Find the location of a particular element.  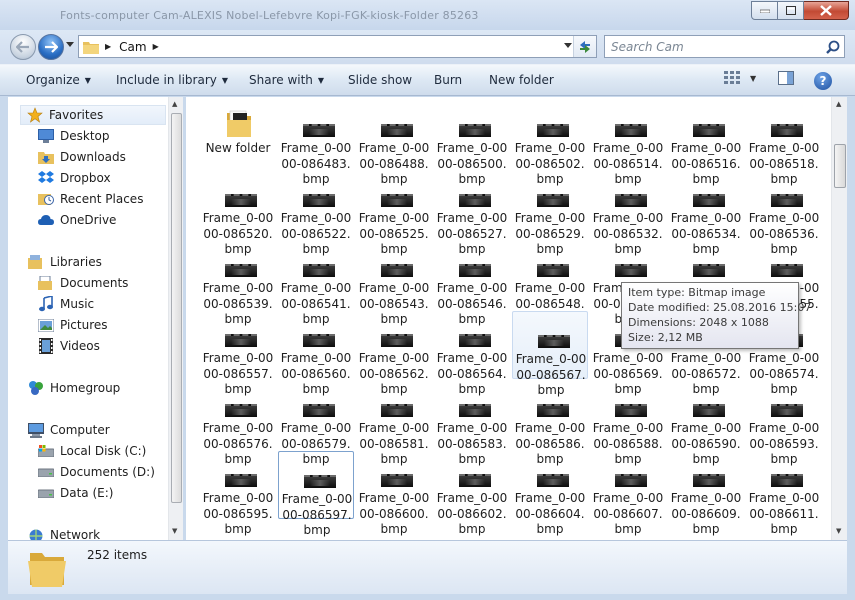

sidebar-item-network: Network is located at coordinates (64, 532).